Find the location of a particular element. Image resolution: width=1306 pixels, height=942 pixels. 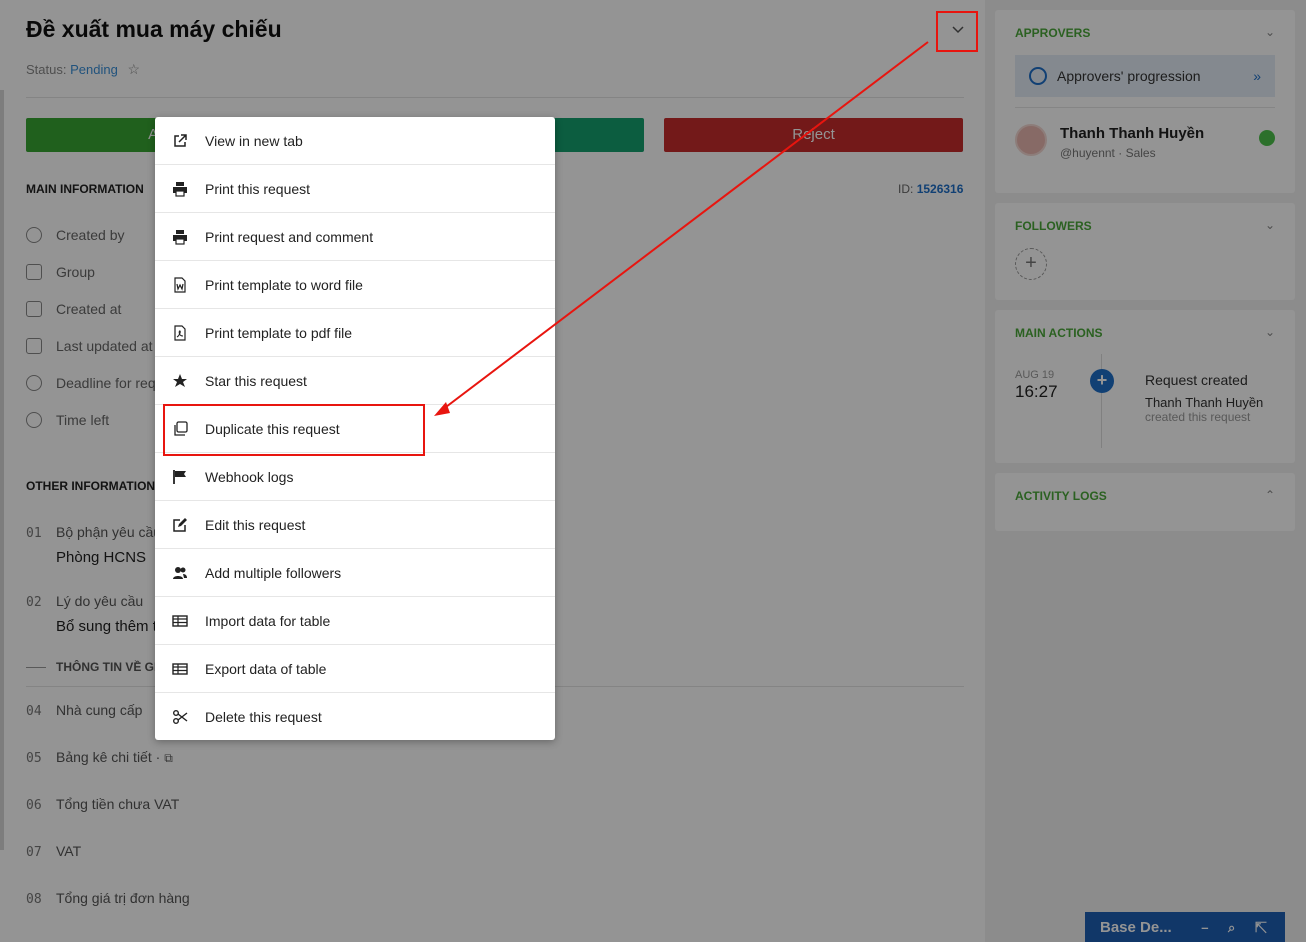

menu-item-add-followers: Add multiple followers is located at coordinates (355, 573).